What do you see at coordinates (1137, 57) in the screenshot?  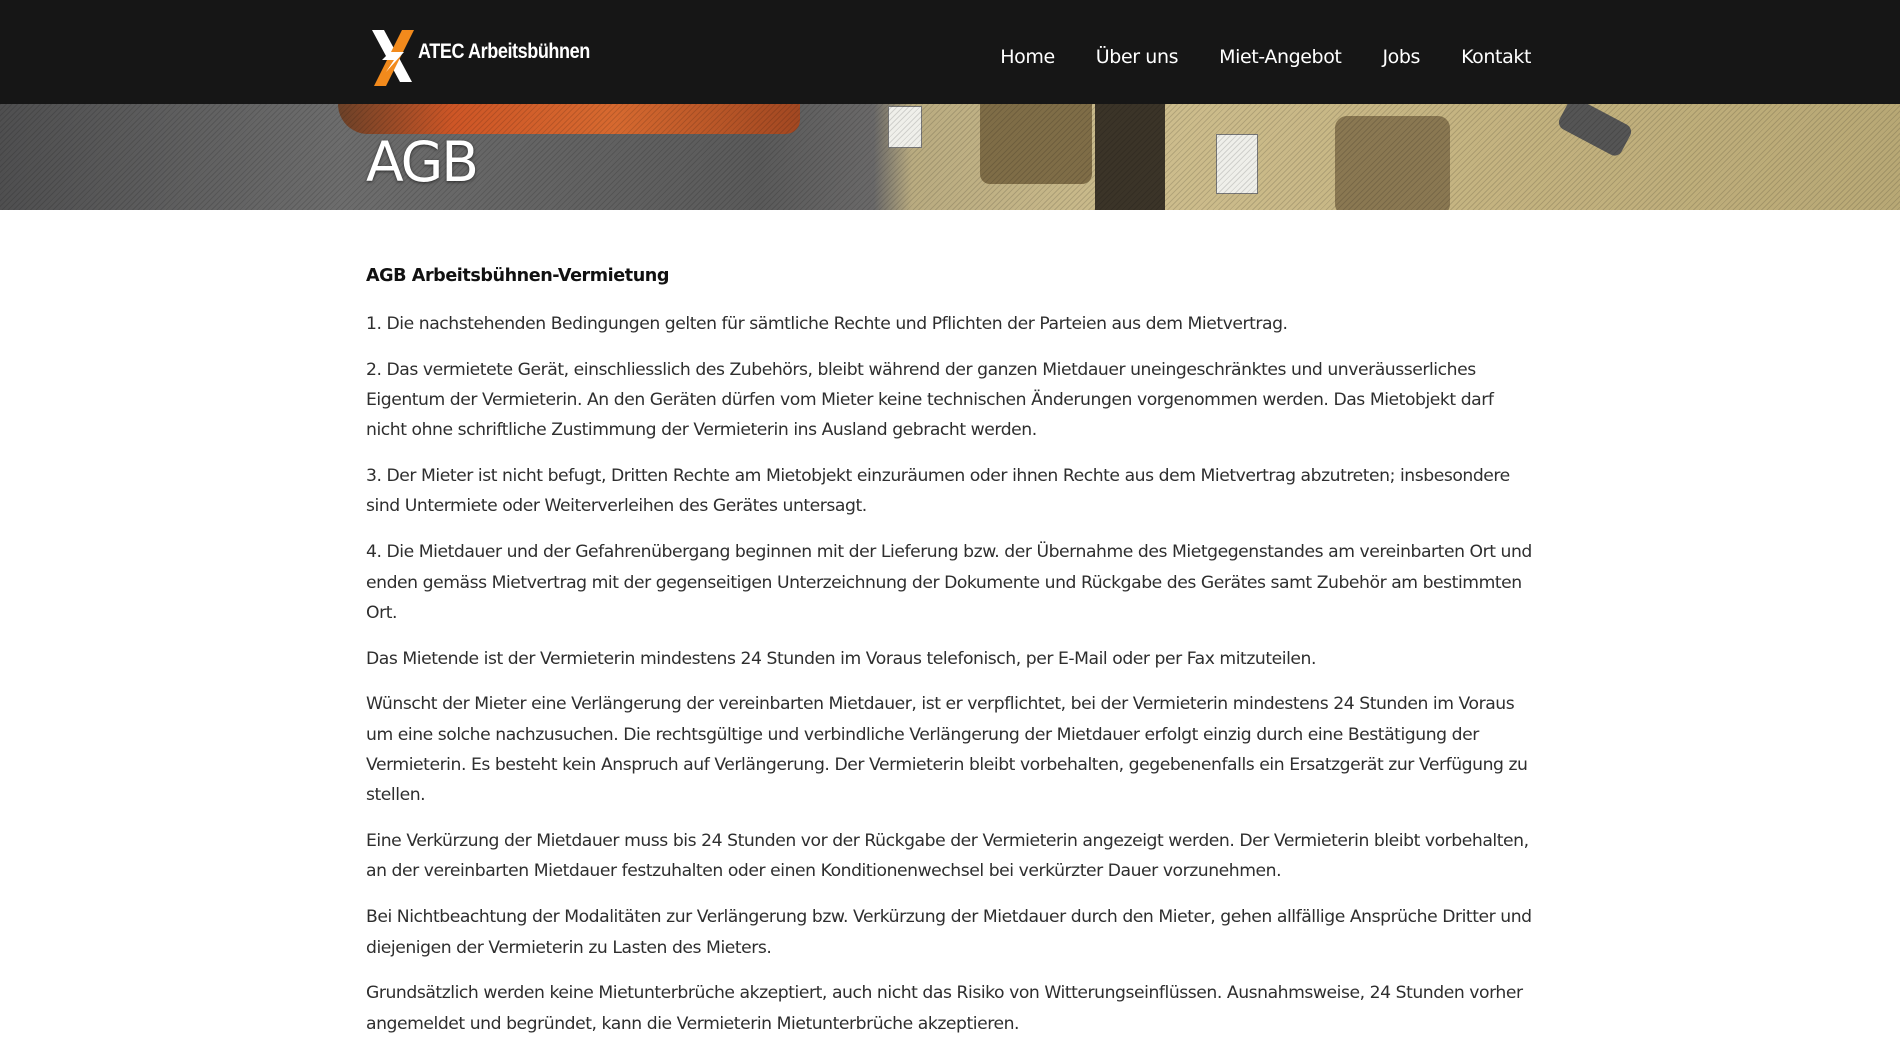 I see `nav-ueber-uns: Über uns` at bounding box center [1137, 57].